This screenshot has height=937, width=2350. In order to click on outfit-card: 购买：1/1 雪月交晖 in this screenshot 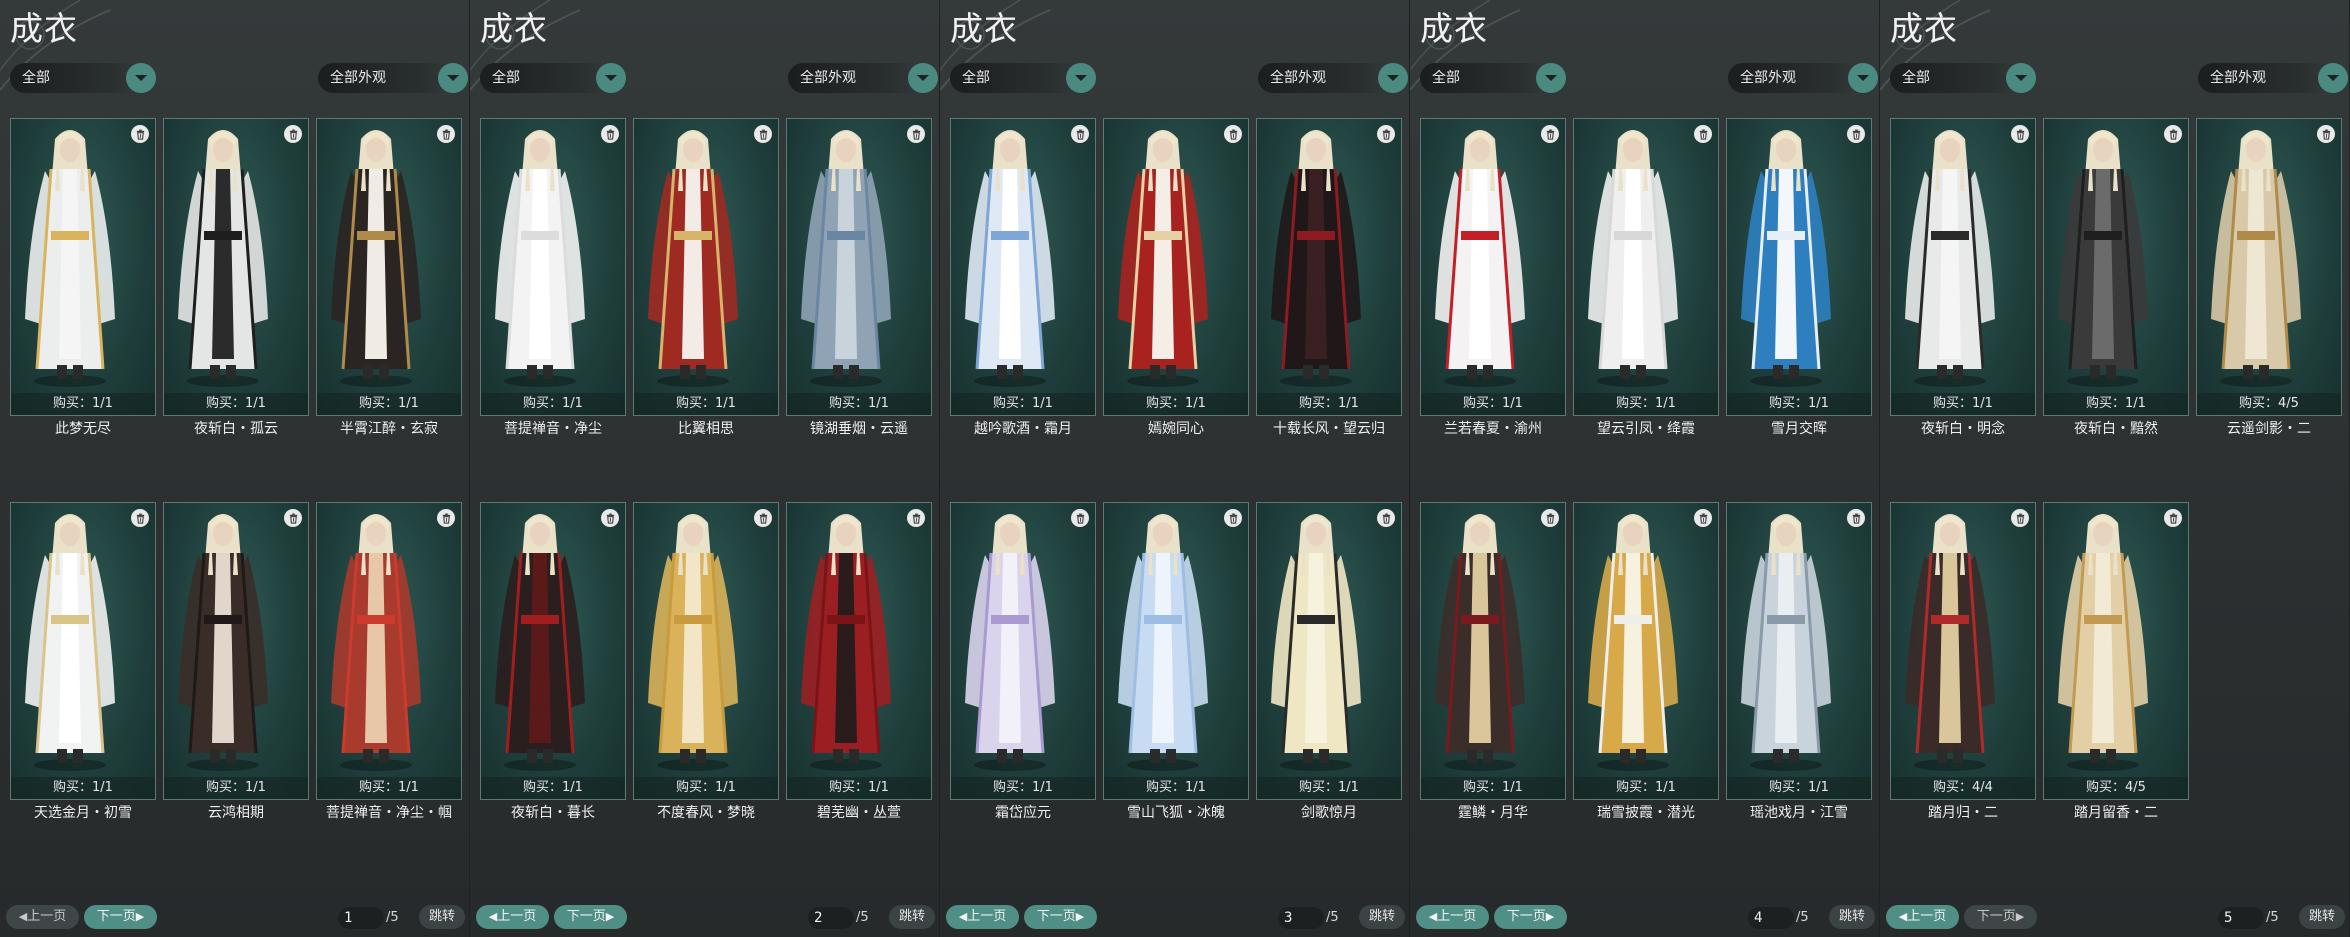, I will do `click(1799, 277)`.